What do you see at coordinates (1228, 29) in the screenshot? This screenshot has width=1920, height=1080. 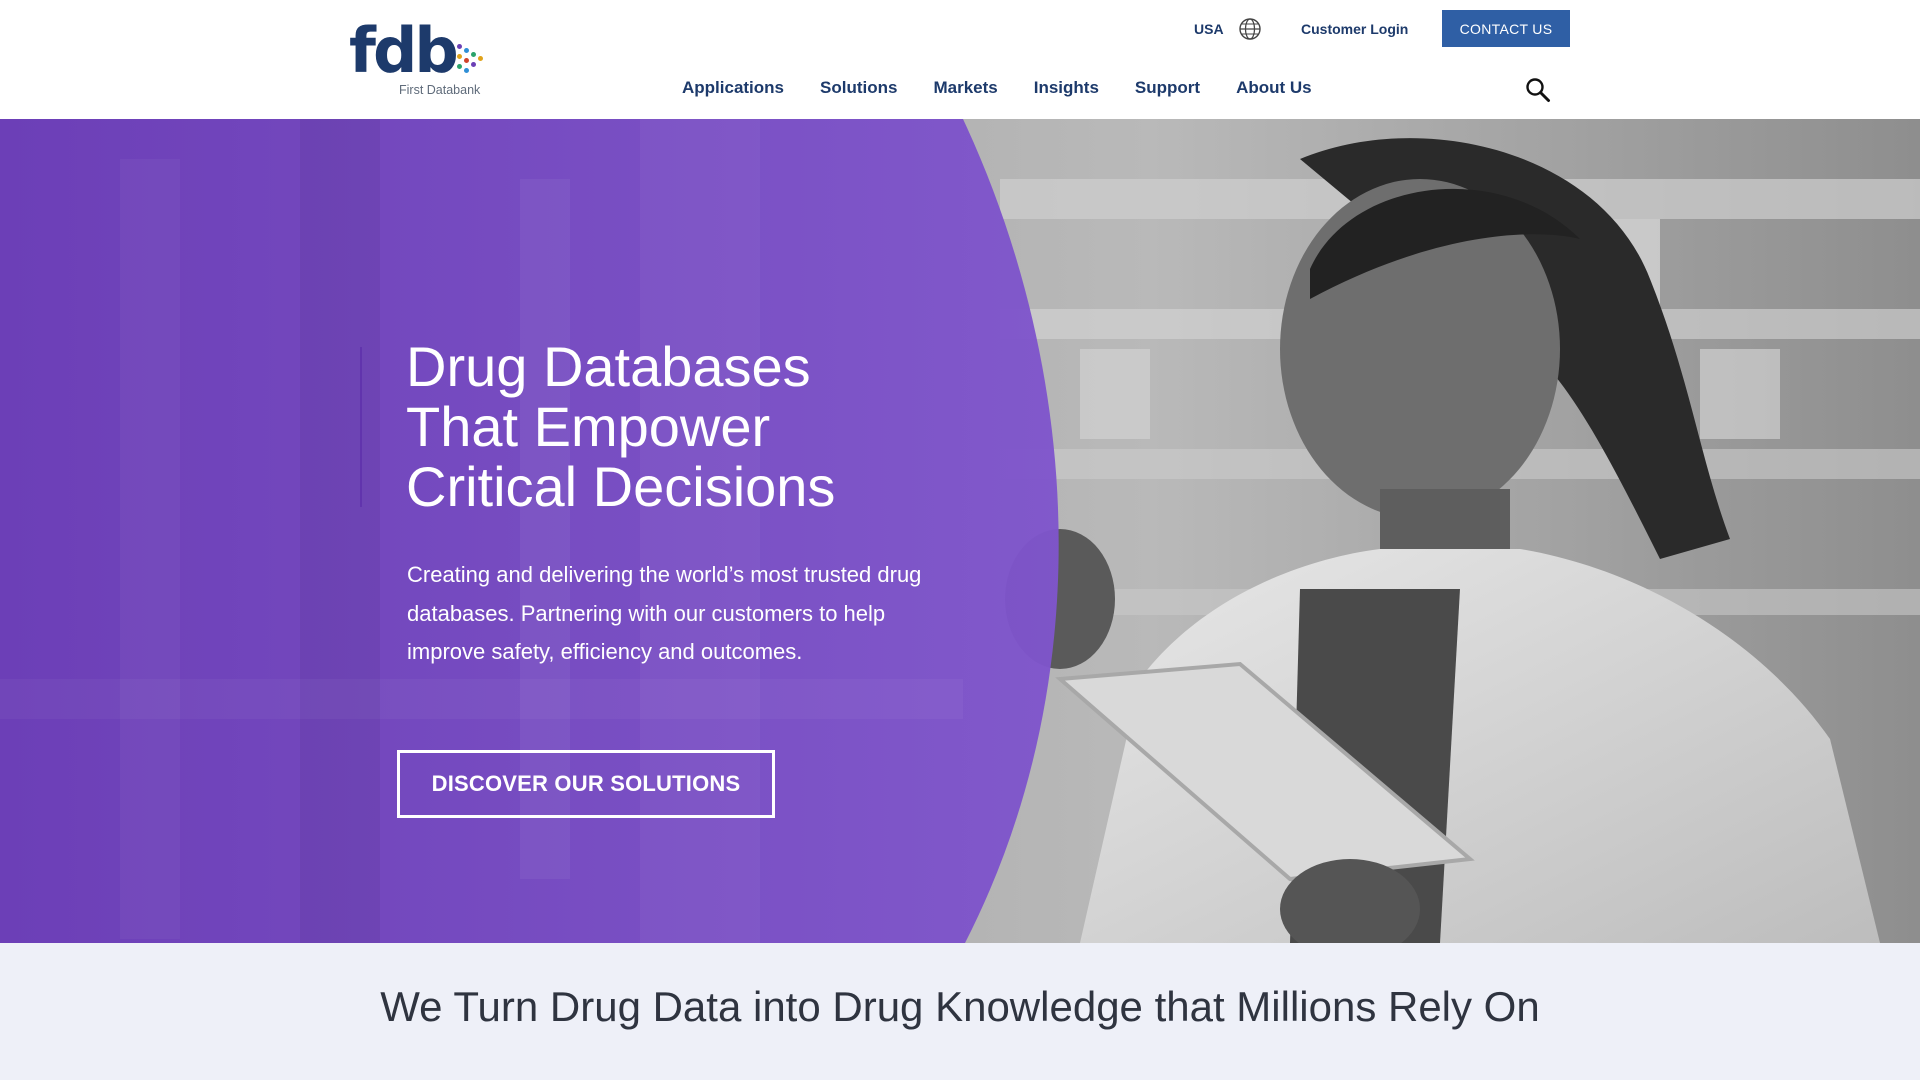 I see `country-selector: USA` at bounding box center [1228, 29].